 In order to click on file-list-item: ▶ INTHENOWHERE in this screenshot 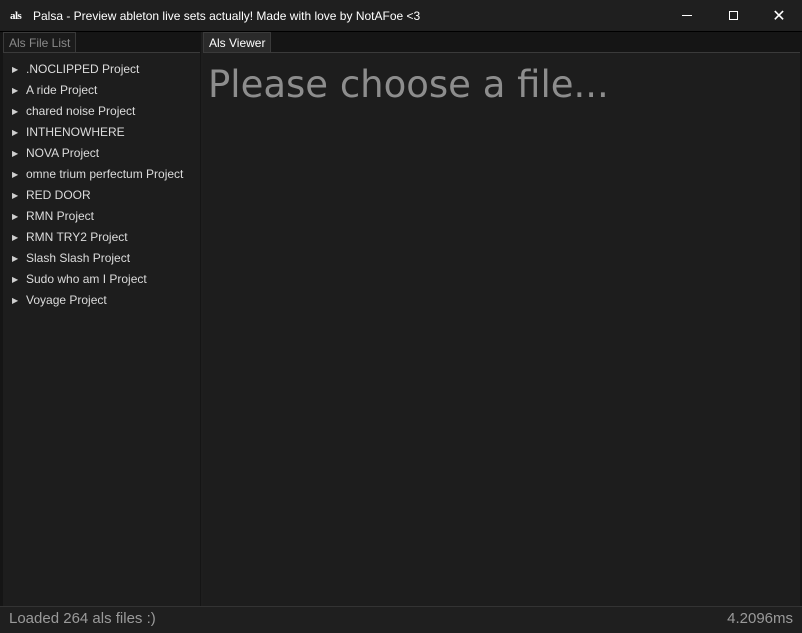, I will do `click(101, 132)`.